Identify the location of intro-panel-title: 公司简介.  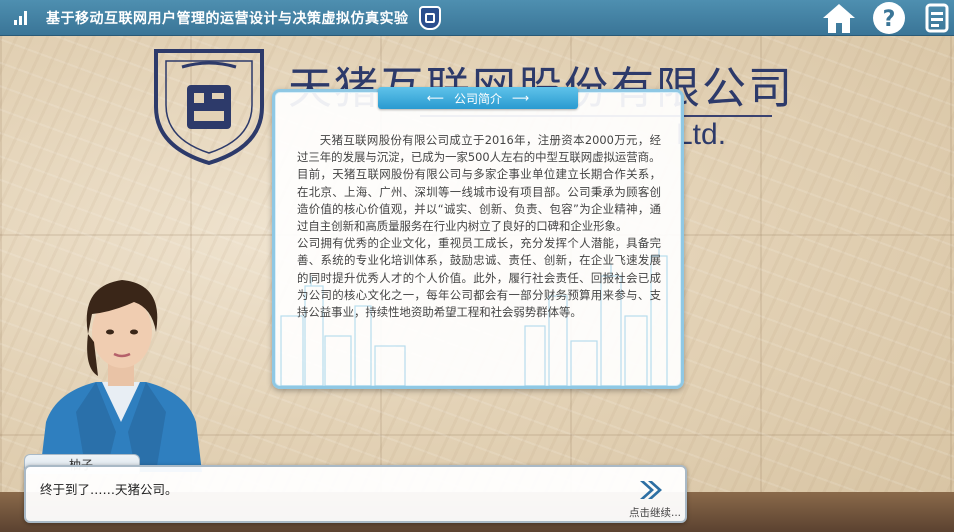
(477, 98).